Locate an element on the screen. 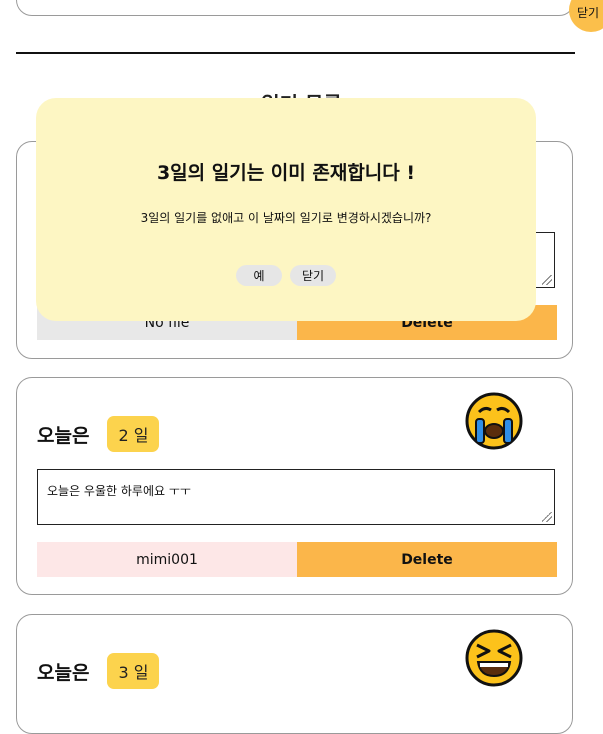 The height and width of the screenshot is (734, 603). close-button: 닫기 is located at coordinates (586, 16).